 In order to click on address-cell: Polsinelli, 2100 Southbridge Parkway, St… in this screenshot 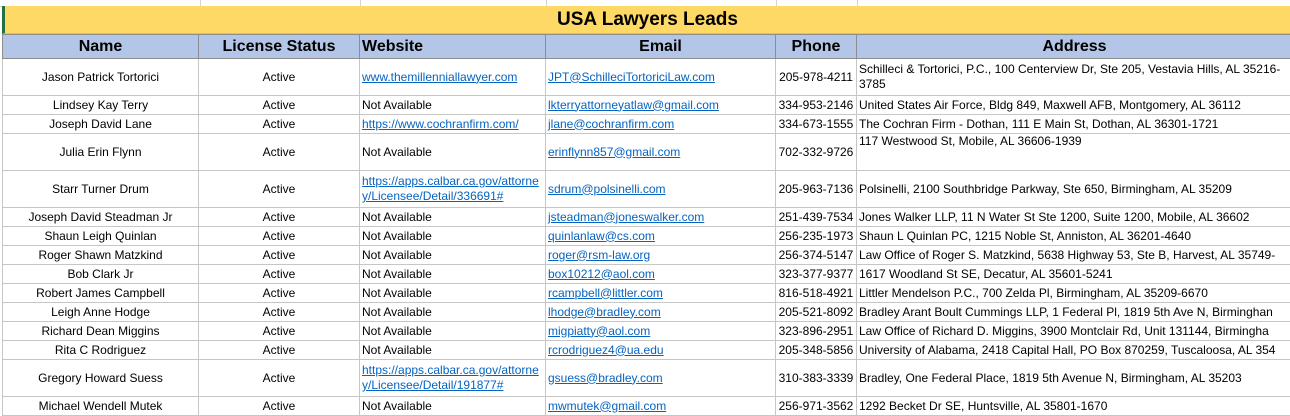, I will do `click(1073, 189)`.